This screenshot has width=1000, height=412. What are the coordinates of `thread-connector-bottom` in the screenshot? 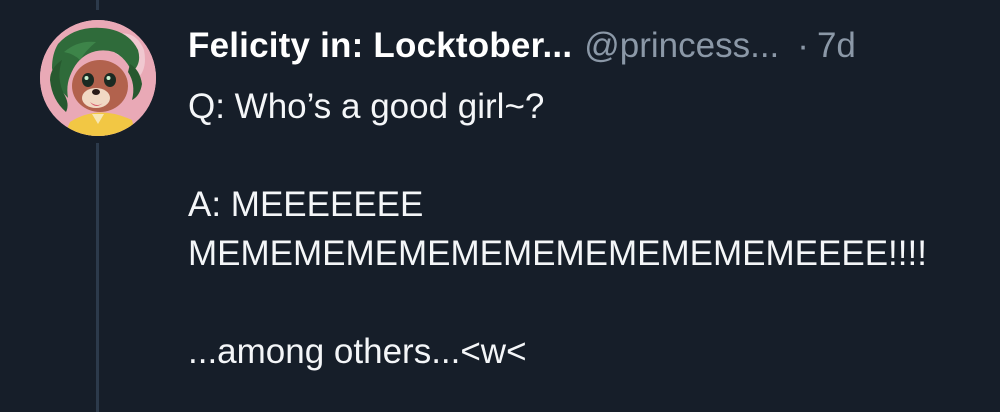 It's located at (97, 277).